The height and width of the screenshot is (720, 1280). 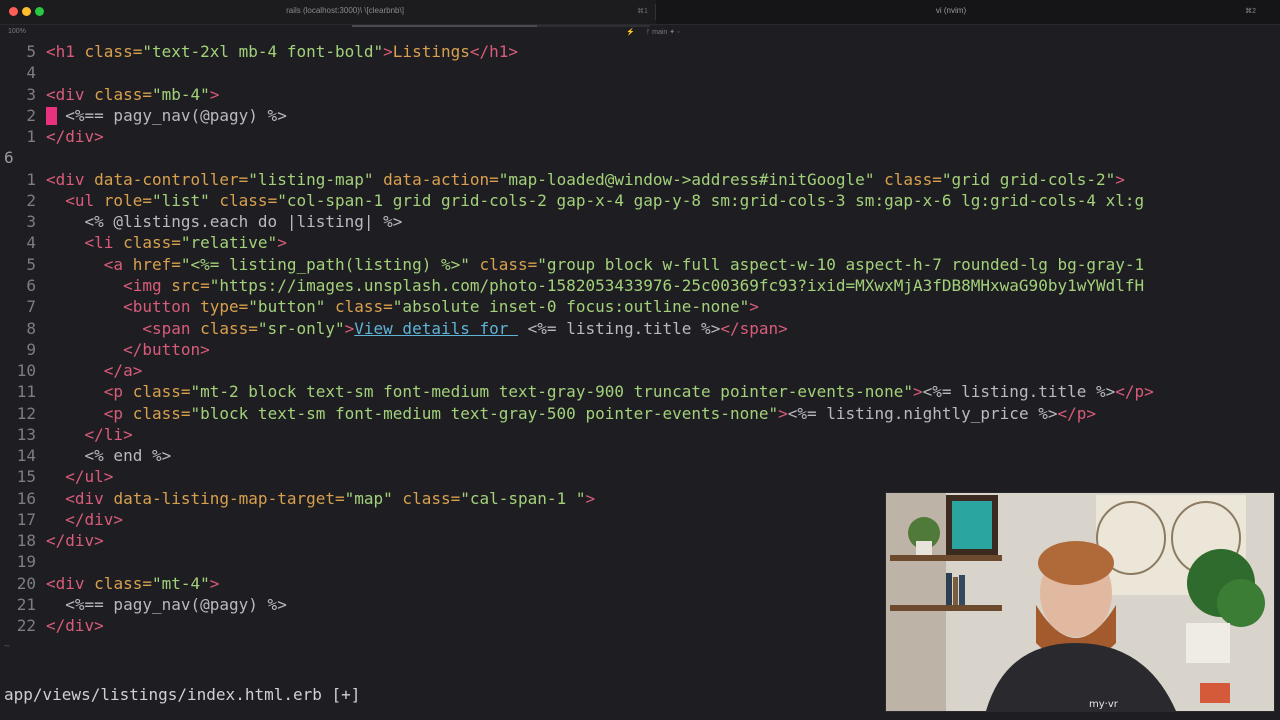 I want to click on code-line: 4, so click(x=640, y=72).